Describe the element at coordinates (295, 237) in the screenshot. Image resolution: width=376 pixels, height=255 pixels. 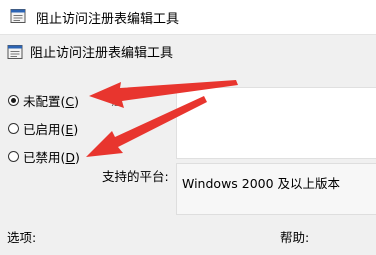
I see `help-label: 帮助:` at that location.